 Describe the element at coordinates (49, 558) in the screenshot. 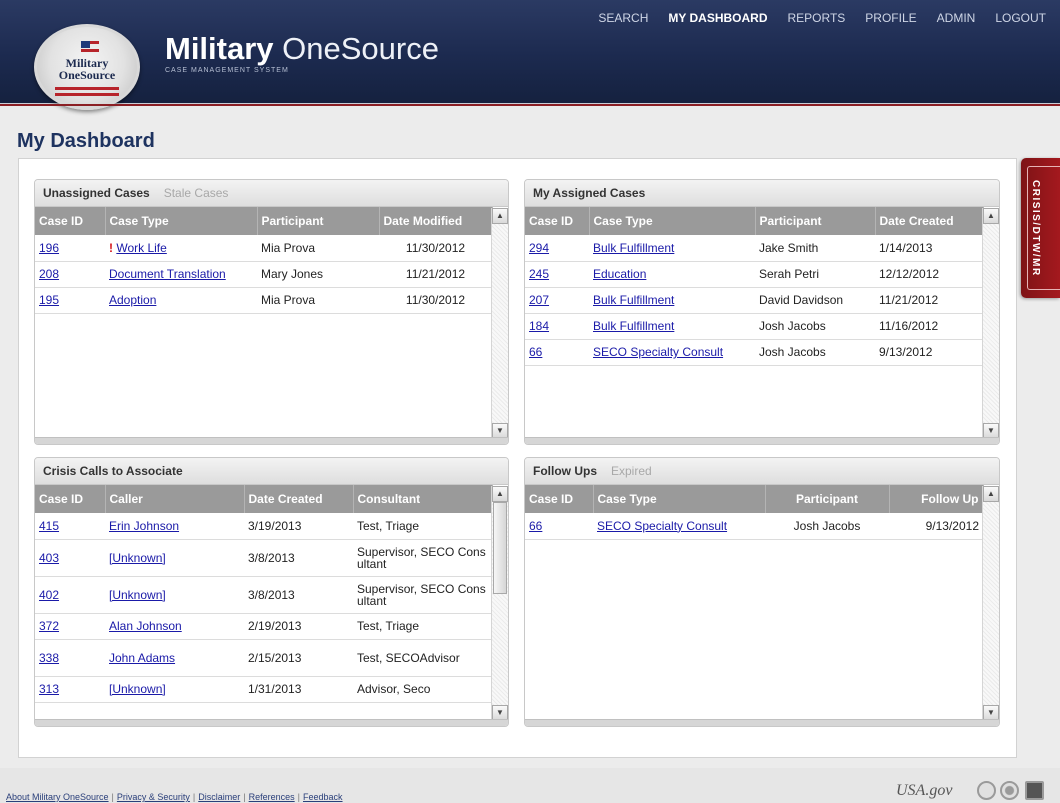

I see `case-id-link: 403` at that location.